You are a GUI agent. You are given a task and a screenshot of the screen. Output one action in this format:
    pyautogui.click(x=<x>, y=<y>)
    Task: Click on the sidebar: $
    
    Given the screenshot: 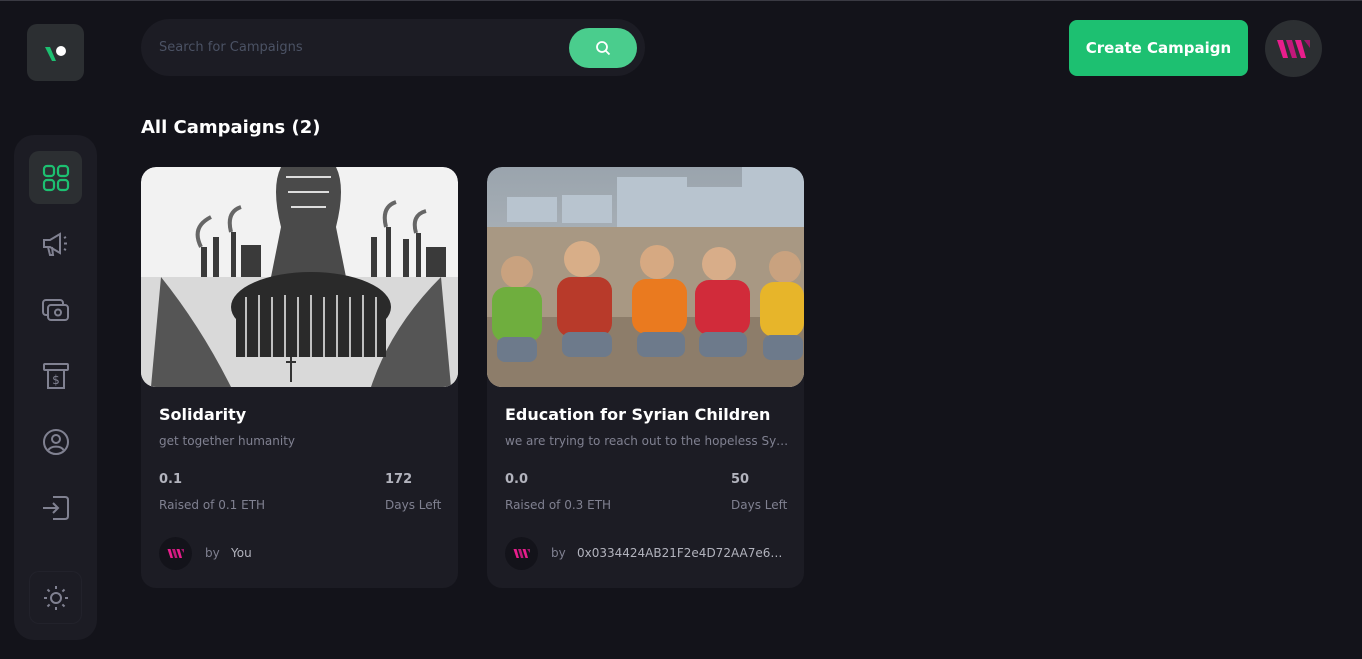 What is the action you would take?
    pyautogui.click(x=55, y=387)
    